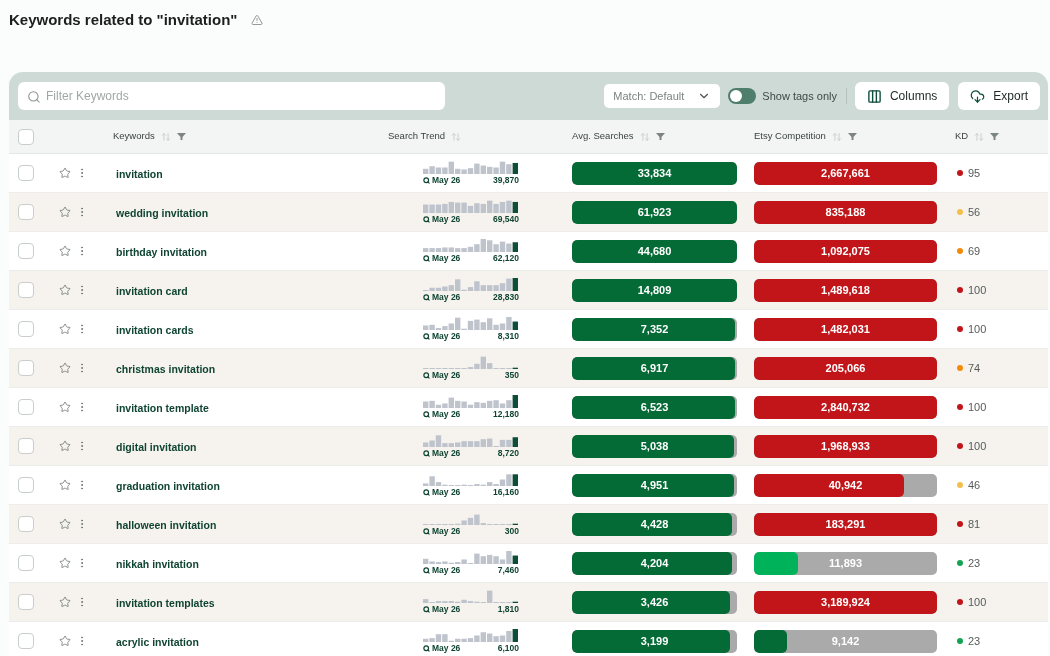  What do you see at coordinates (417, 136) in the screenshot?
I see `column-header: Search Trend` at bounding box center [417, 136].